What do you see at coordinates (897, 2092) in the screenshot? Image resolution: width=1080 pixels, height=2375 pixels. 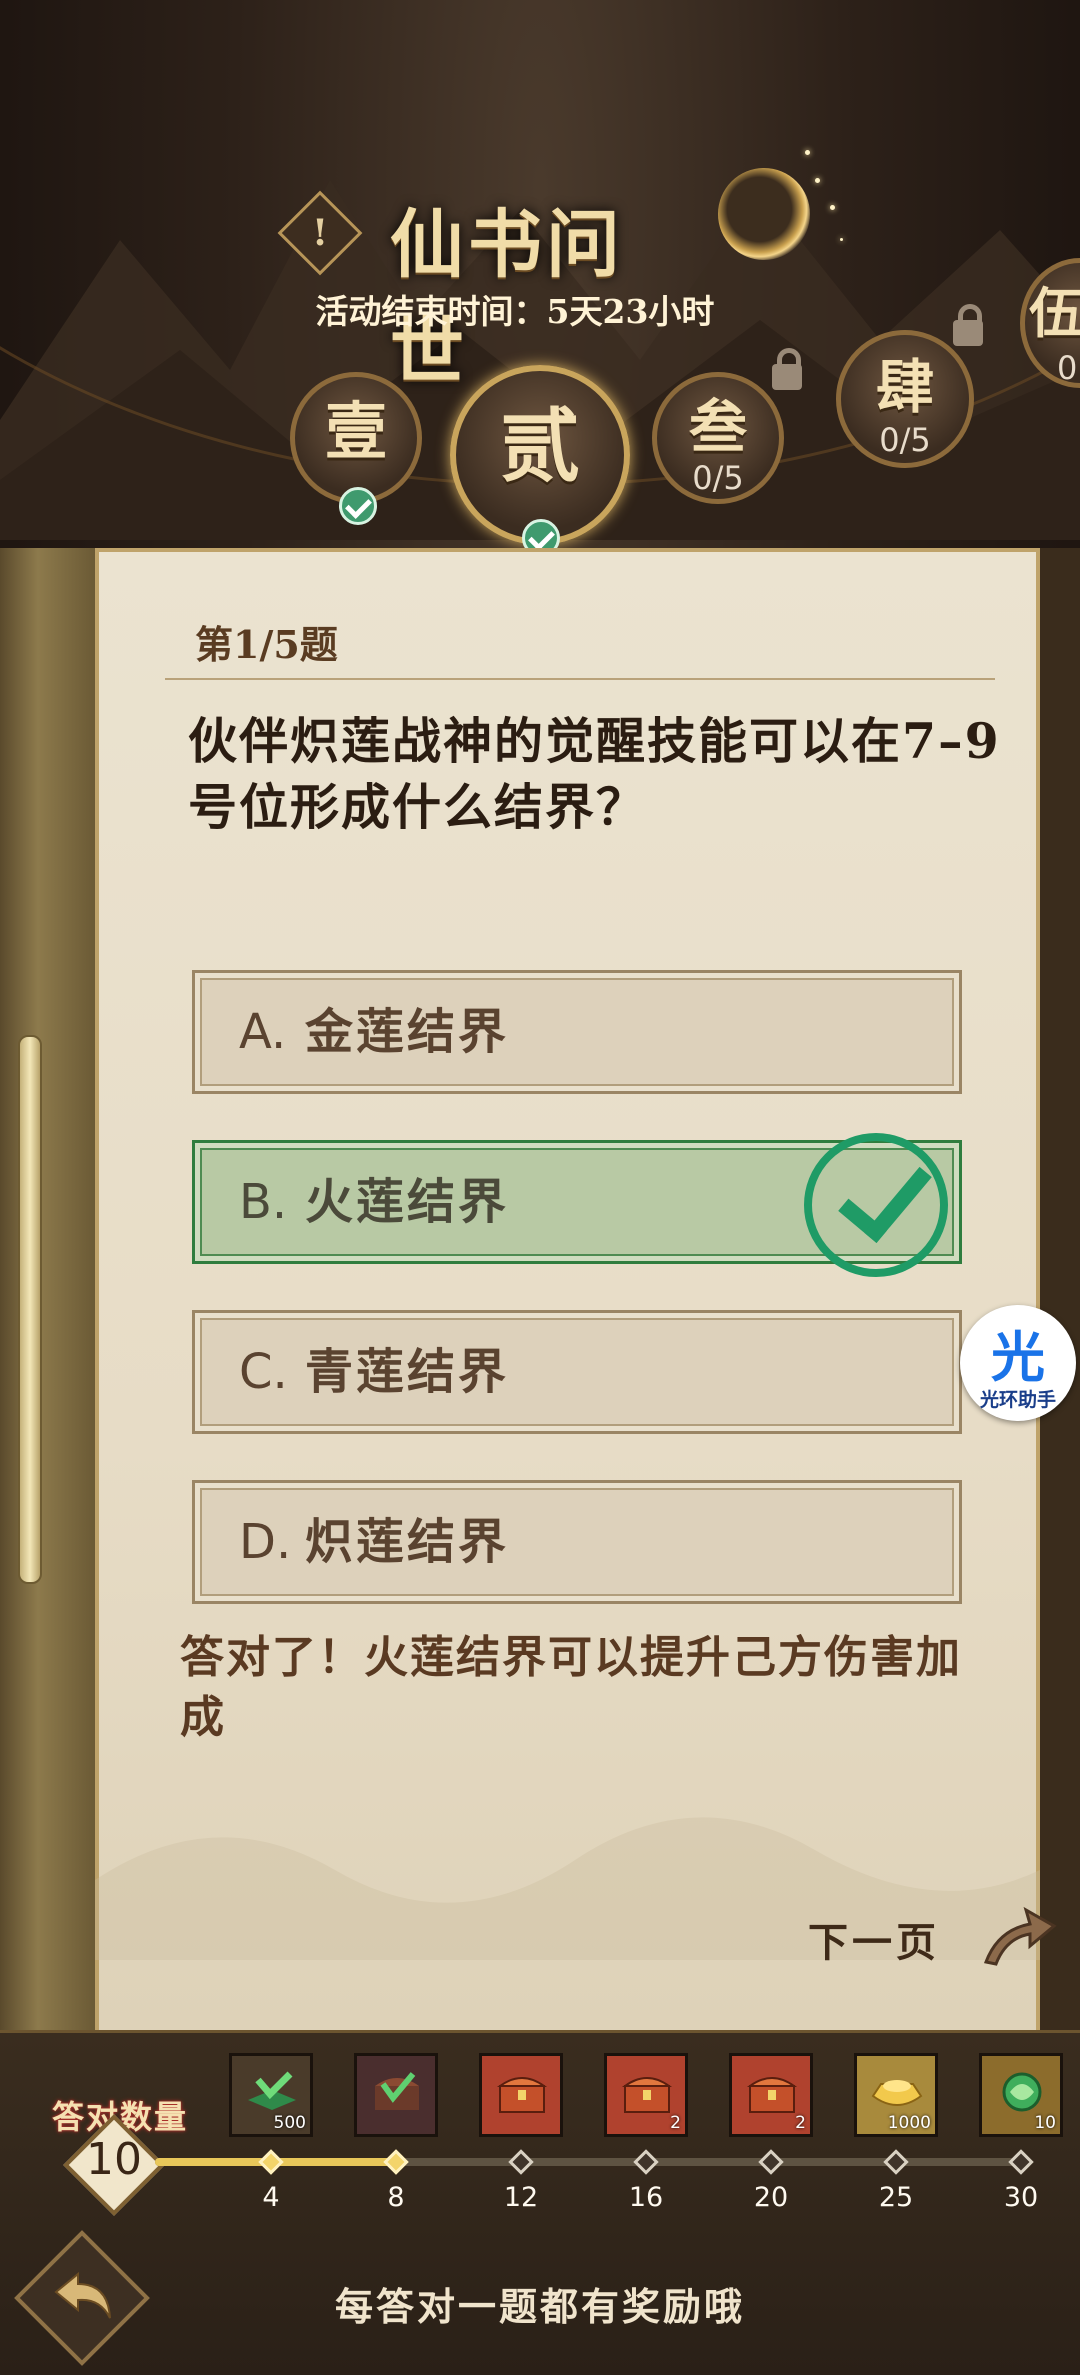 I see `gold-ingot-icon` at bounding box center [897, 2092].